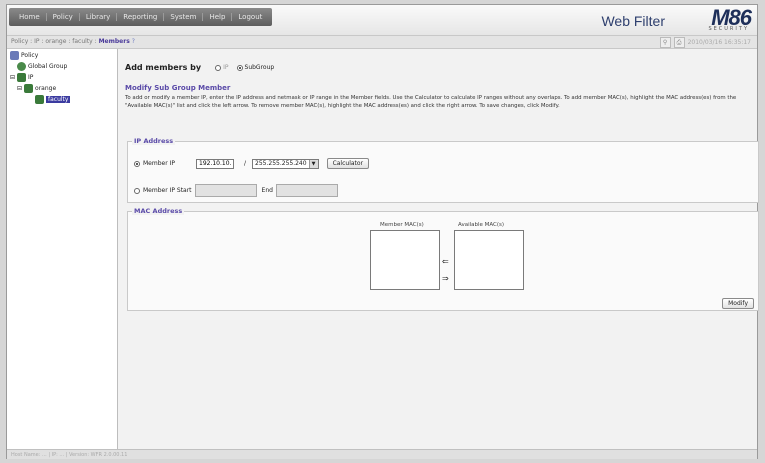 Image resolution: width=765 pixels, height=463 pixels. I want to click on radio-ip-range, so click(137, 190).